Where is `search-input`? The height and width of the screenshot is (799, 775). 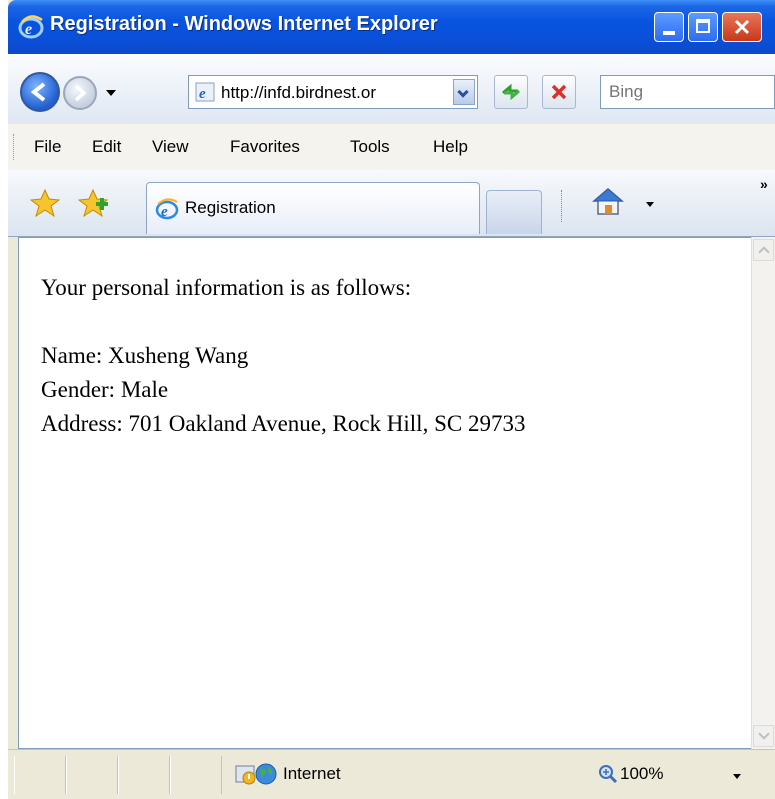
search-input is located at coordinates (689, 92).